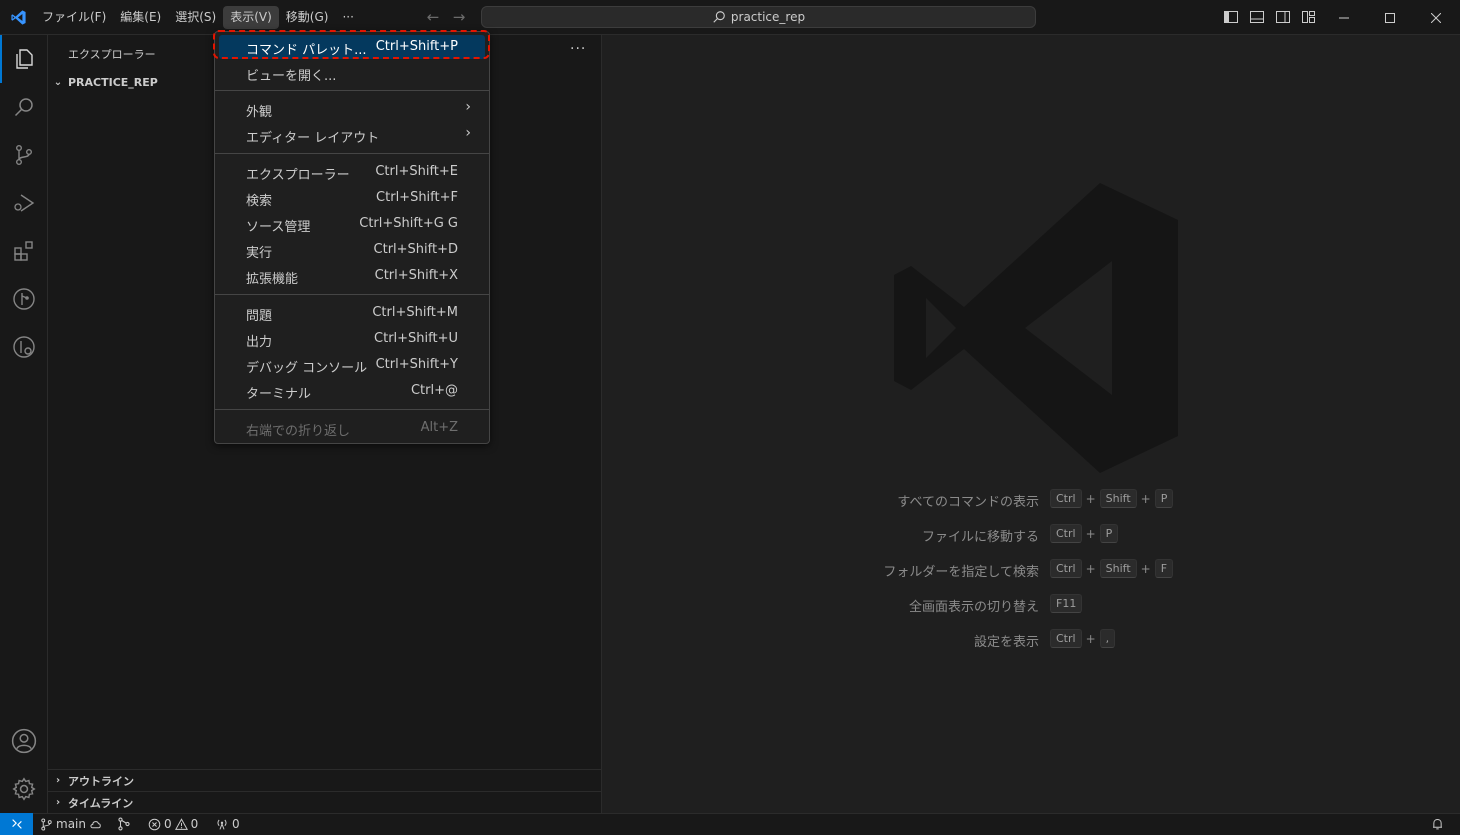 The width and height of the screenshot is (1460, 835). Describe the element at coordinates (352, 428) in the screenshot. I see `menu-item-word-wrap: 右端での折り返し Alt+Z` at that location.